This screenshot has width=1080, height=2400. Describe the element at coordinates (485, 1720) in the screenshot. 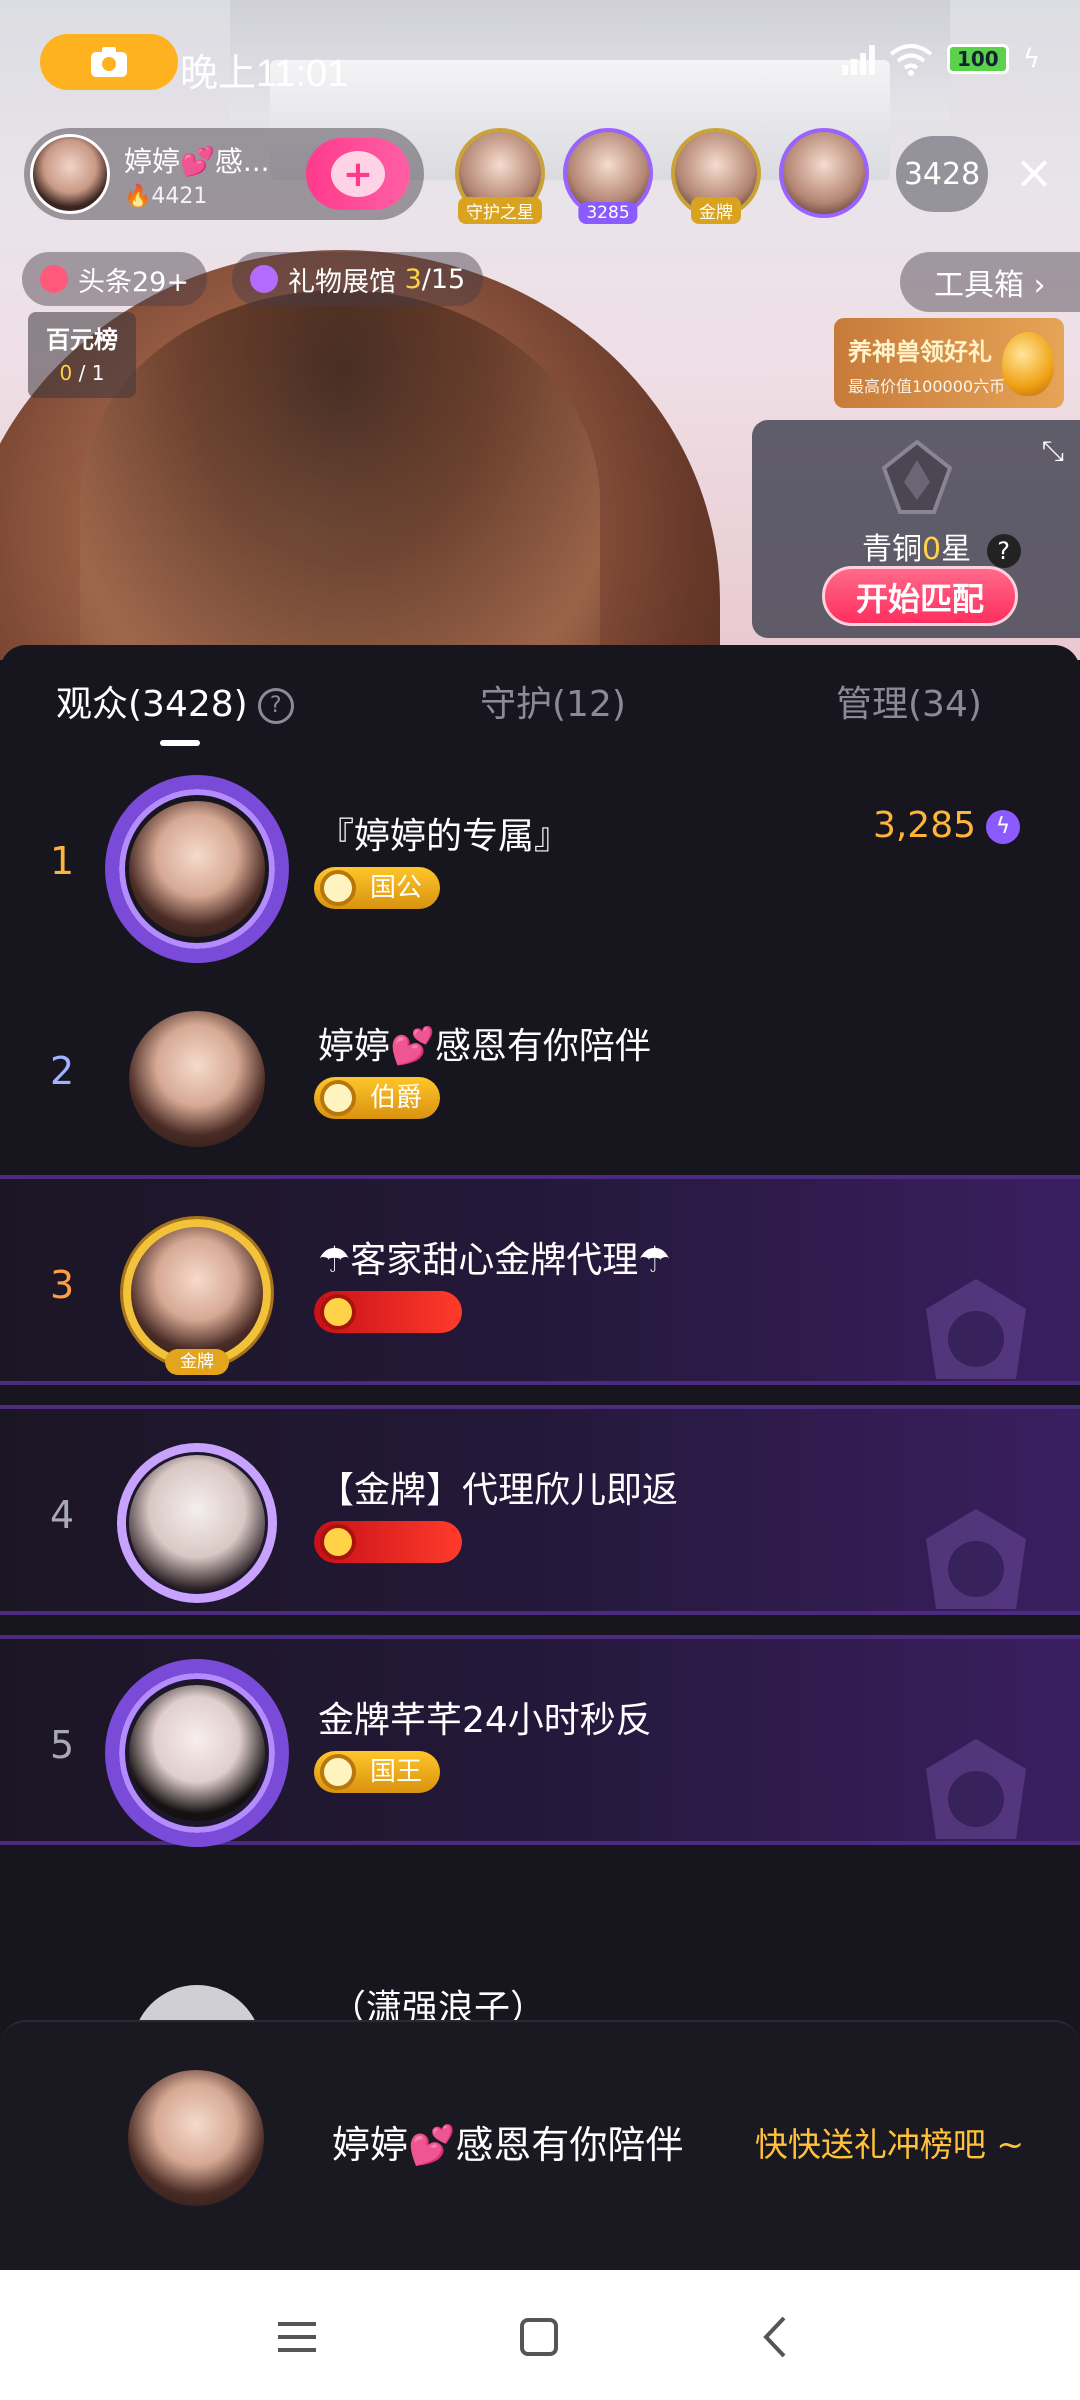

I see `viewer-name: 金牌芊芊24小时秒反` at that location.